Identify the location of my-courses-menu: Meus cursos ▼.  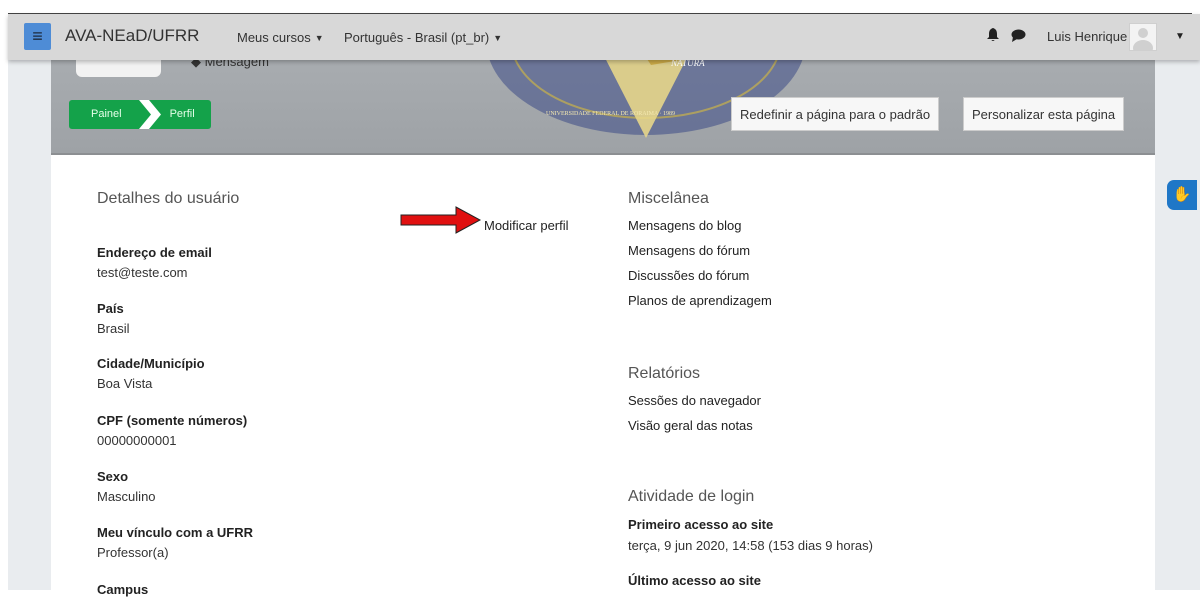
(280, 37).